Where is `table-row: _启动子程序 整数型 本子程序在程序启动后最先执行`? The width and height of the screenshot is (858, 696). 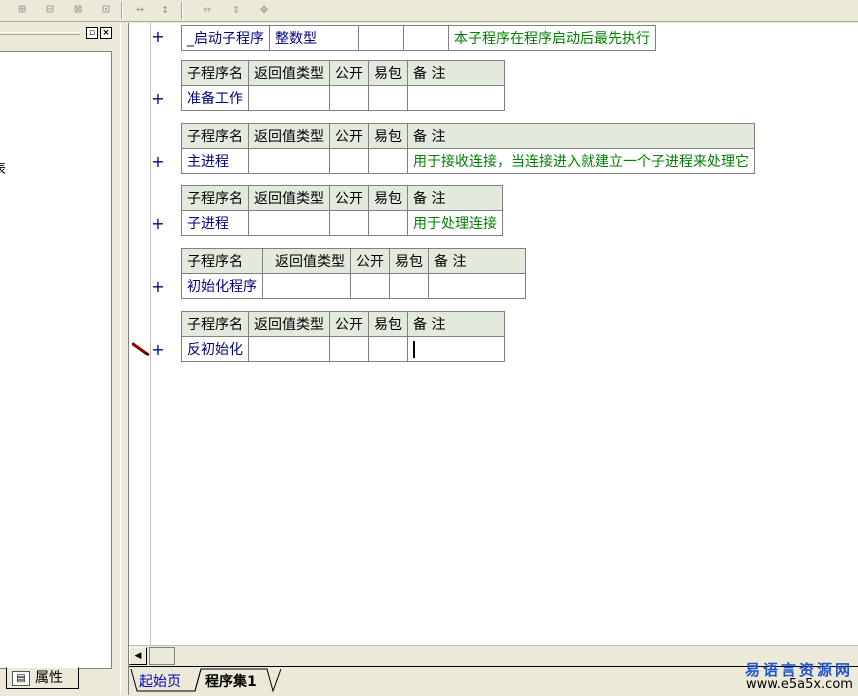
table-row: _启动子程序 整数型 本子程序在程序启动后最先执行 is located at coordinates (418, 38).